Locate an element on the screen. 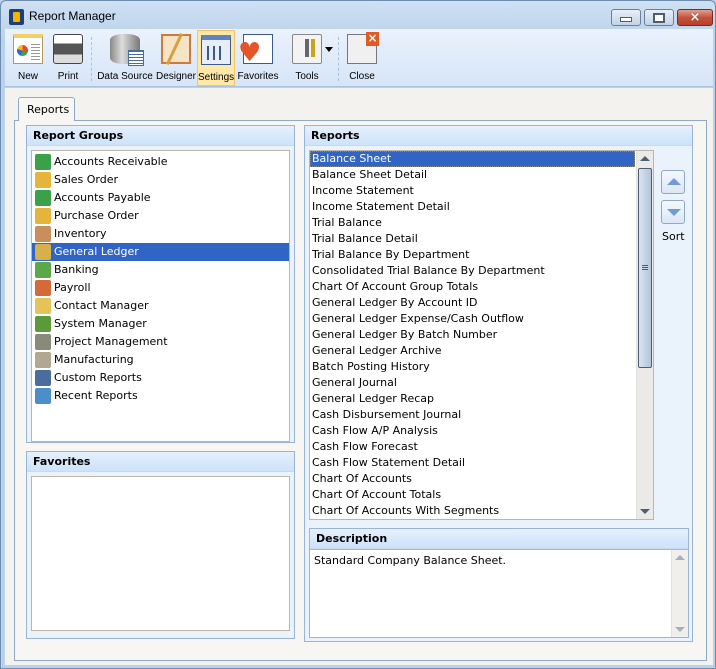 The image size is (716, 669). report-item: Income Statement is located at coordinates (481, 191).